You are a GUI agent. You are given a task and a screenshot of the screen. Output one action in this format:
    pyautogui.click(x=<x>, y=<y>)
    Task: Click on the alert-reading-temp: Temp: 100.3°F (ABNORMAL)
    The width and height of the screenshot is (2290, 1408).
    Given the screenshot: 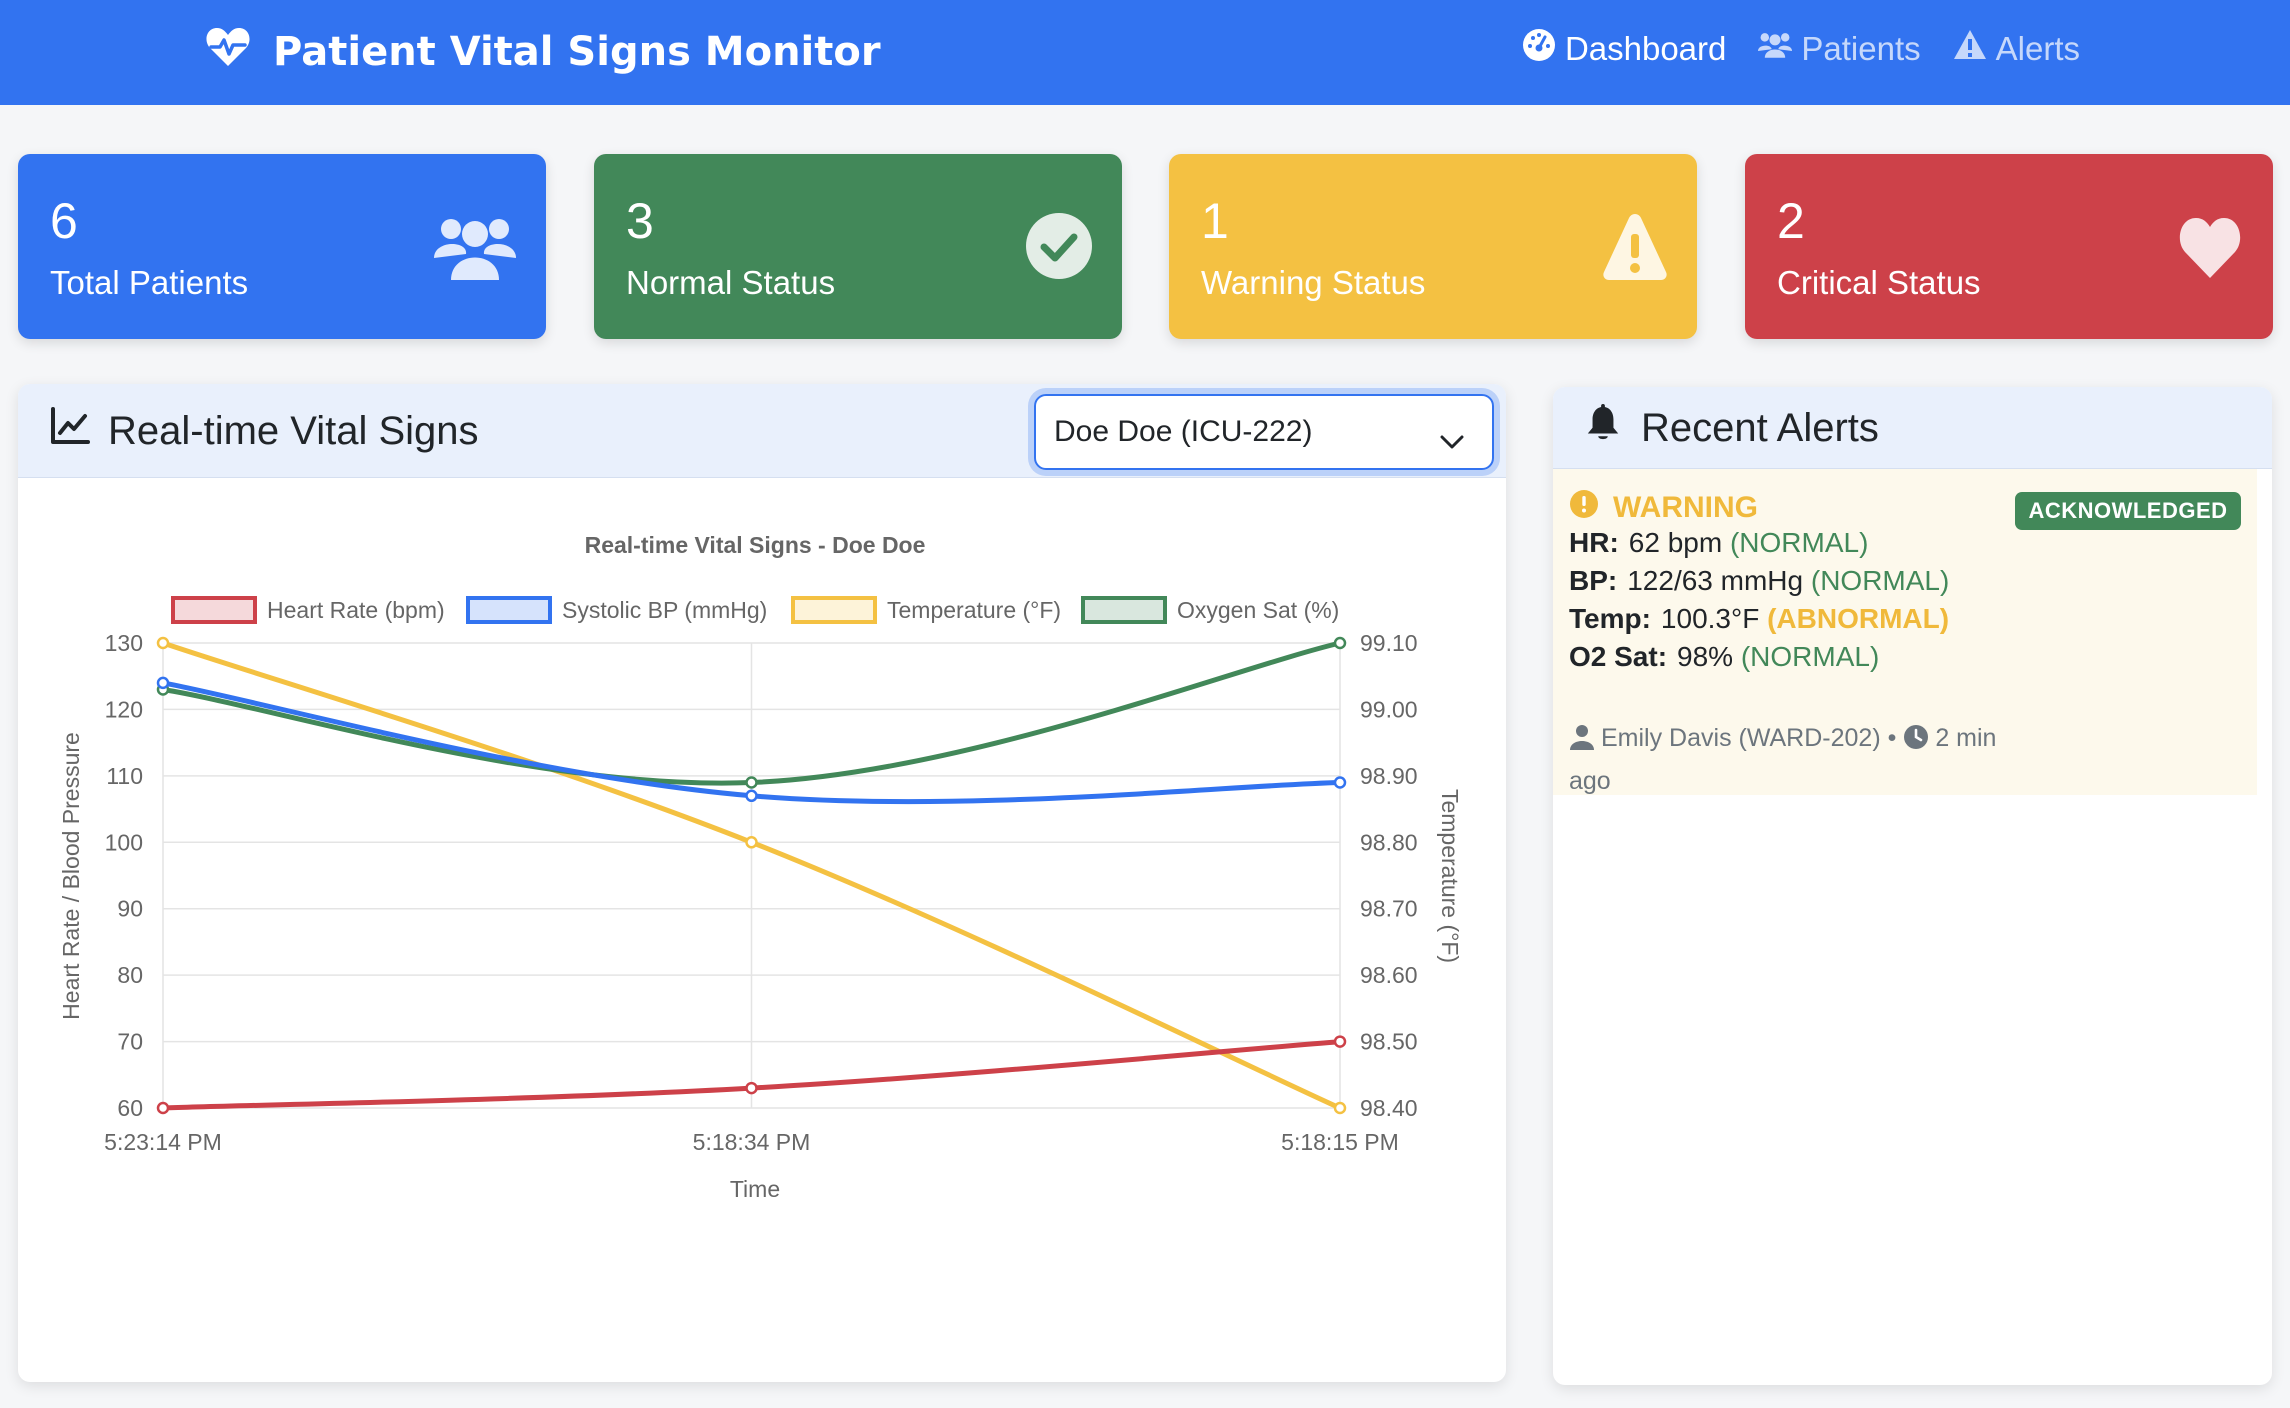 What is the action you would take?
    pyautogui.click(x=1759, y=619)
    